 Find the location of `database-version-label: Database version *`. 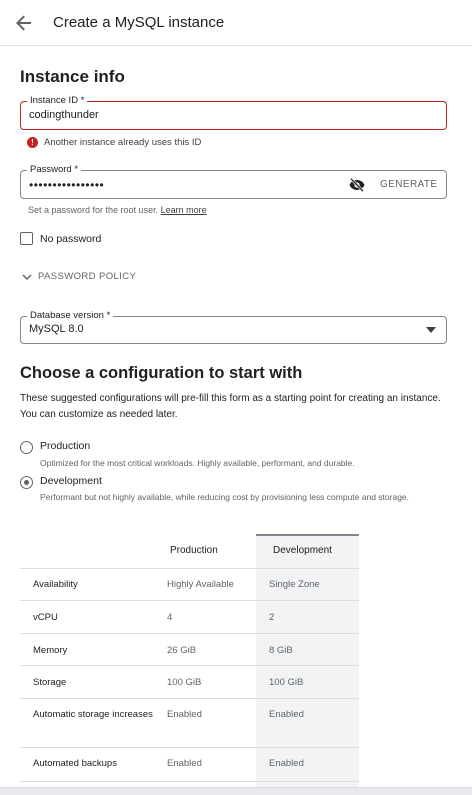

database-version-label: Database version * is located at coordinates (70, 316).